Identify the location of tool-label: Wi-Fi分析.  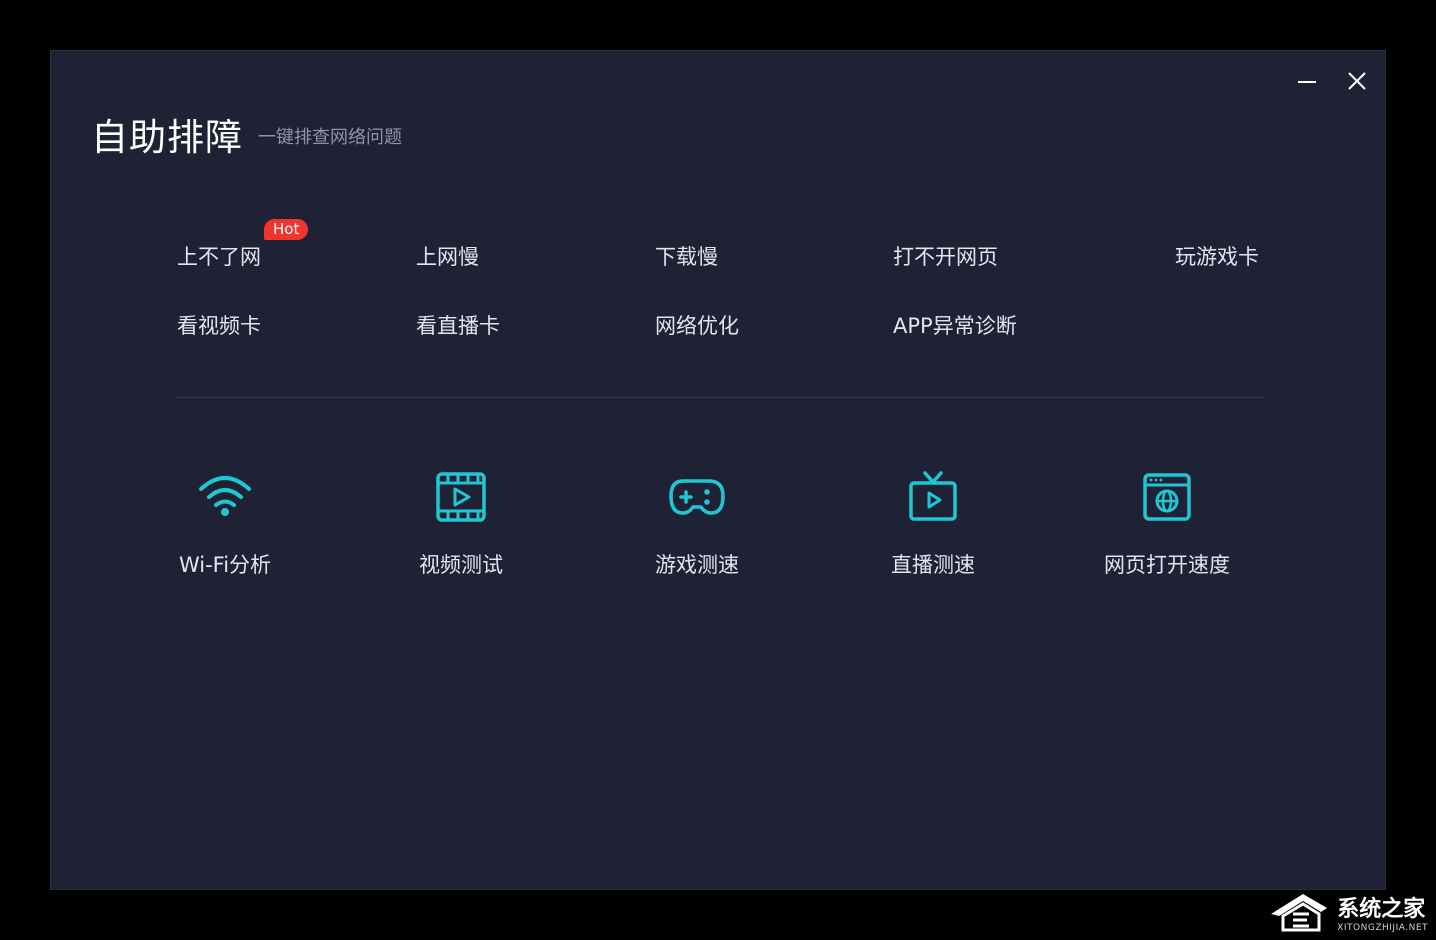
(225, 565).